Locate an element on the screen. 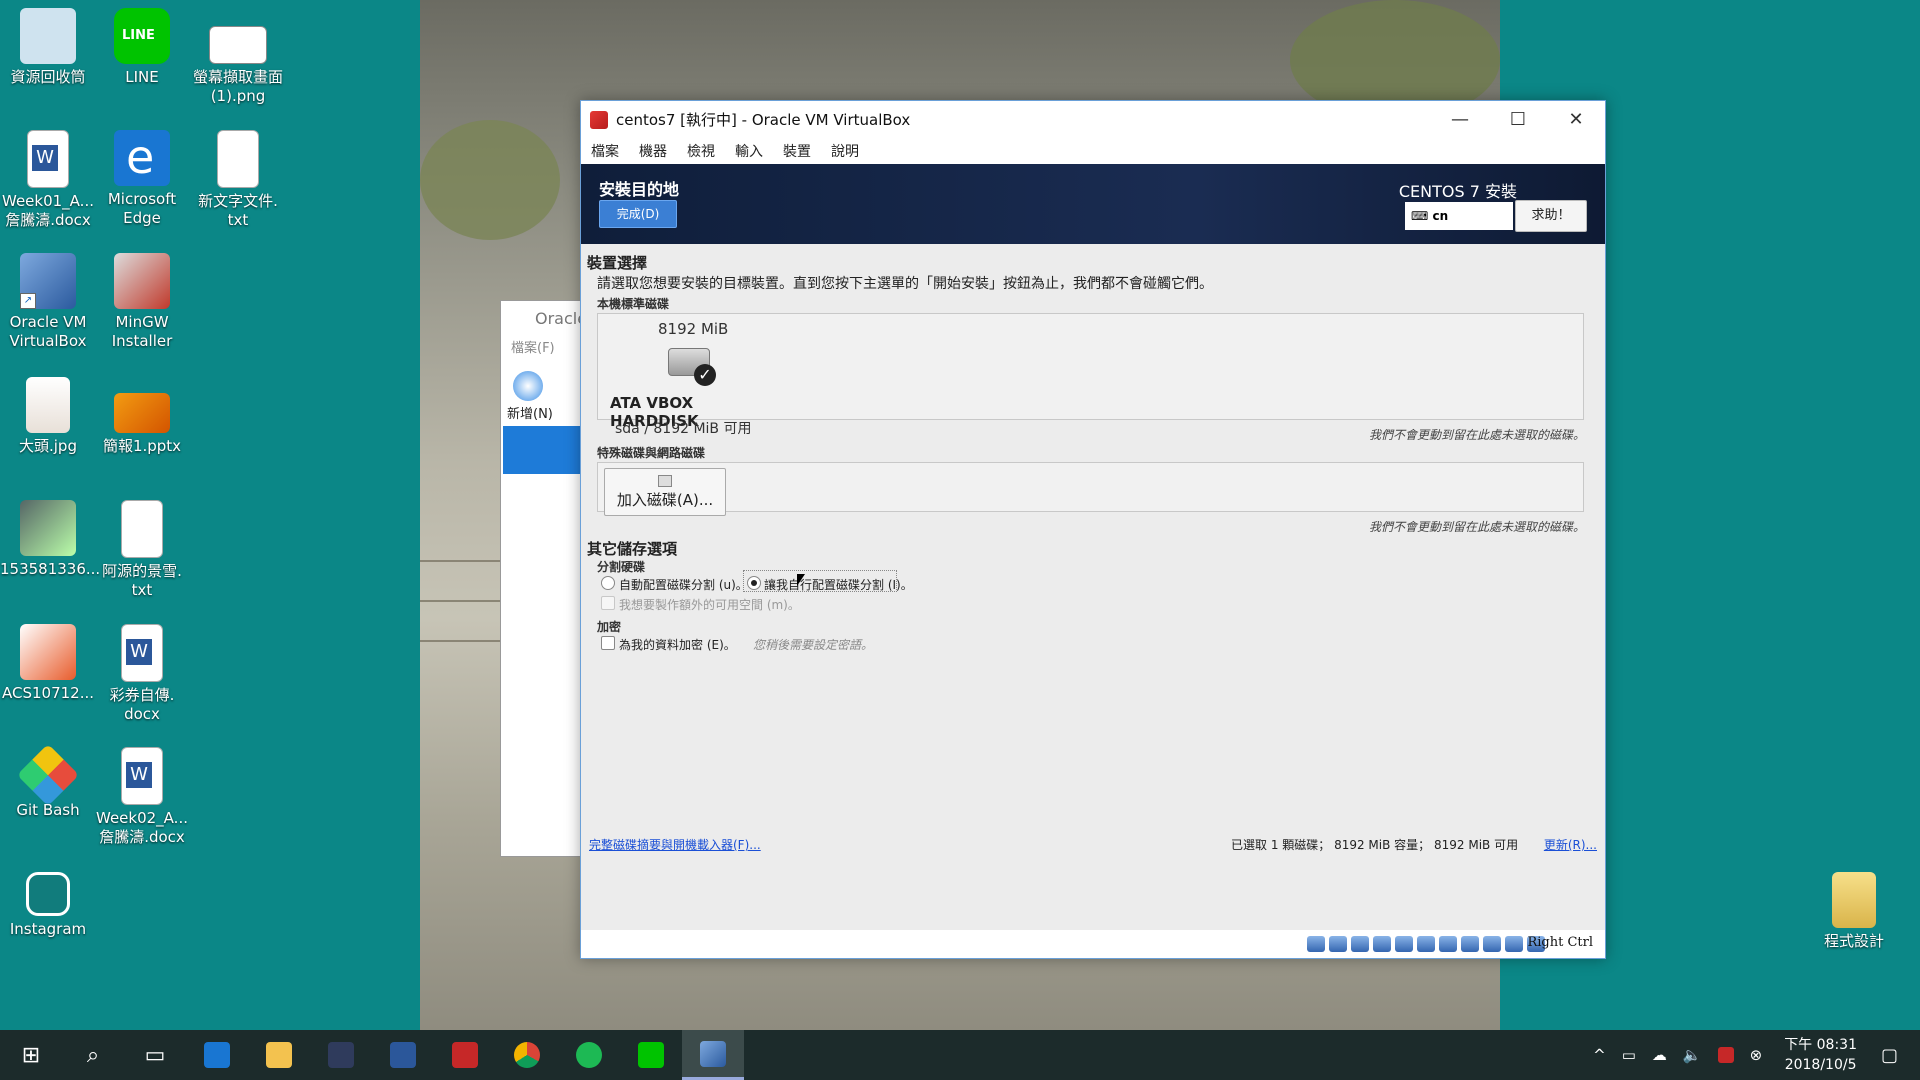 This screenshot has width=1920, height=1080. desktop-icon-lottery-doc: W 彩券自傳. docx is located at coordinates (142, 674).